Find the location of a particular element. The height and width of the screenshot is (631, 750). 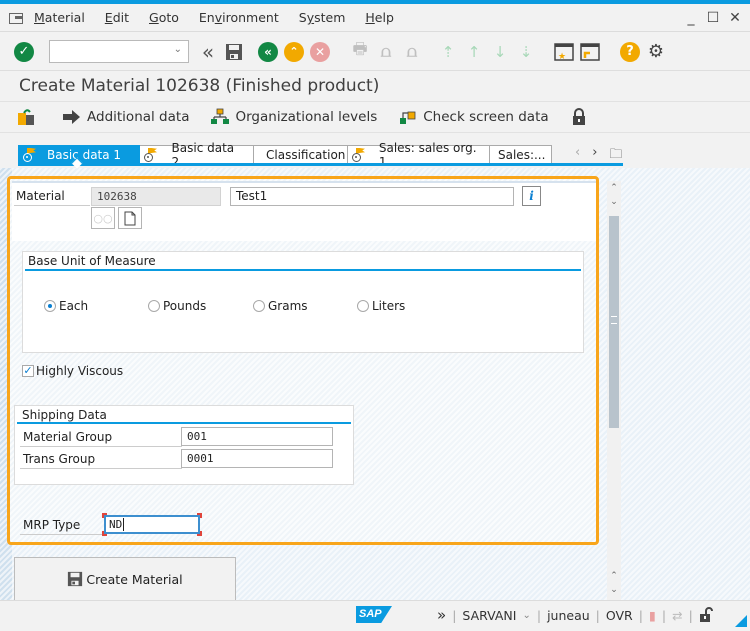

tab-classification: Classification is located at coordinates (301, 154).